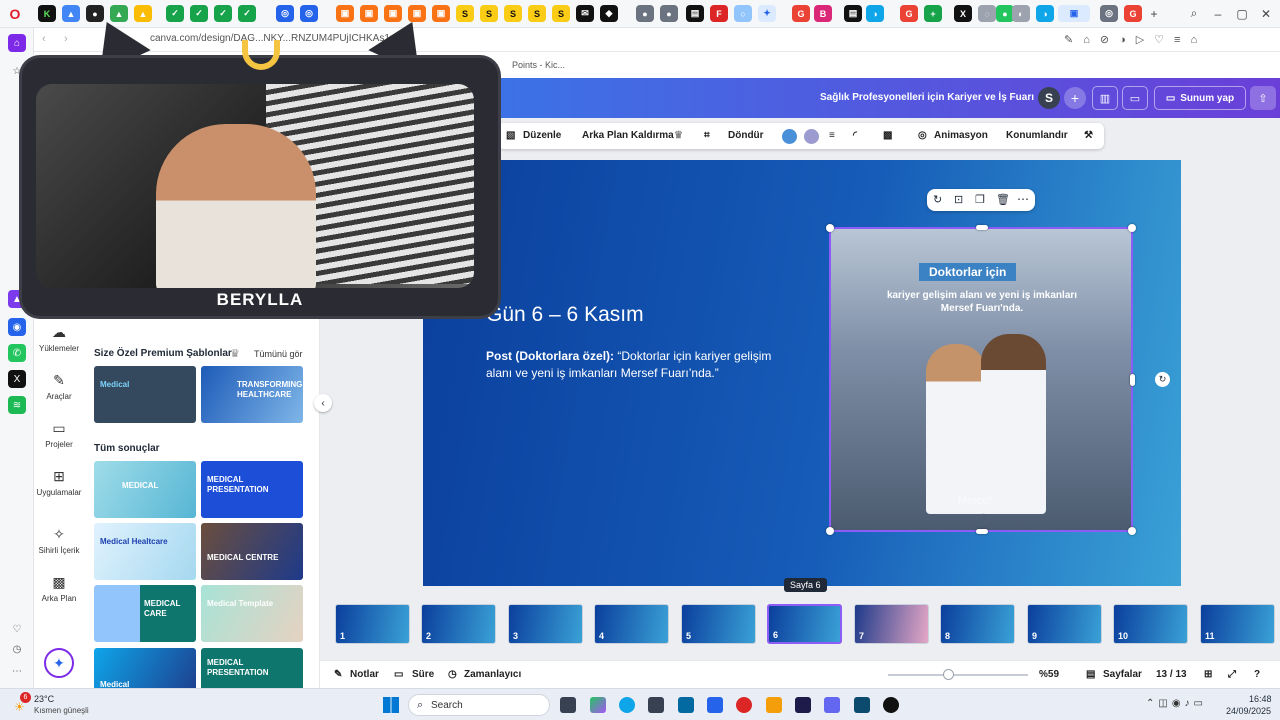 The width and height of the screenshot is (1280, 720). Describe the element at coordinates (1208, 674) in the screenshot. I see `grid-view-icon: ⊞` at that location.